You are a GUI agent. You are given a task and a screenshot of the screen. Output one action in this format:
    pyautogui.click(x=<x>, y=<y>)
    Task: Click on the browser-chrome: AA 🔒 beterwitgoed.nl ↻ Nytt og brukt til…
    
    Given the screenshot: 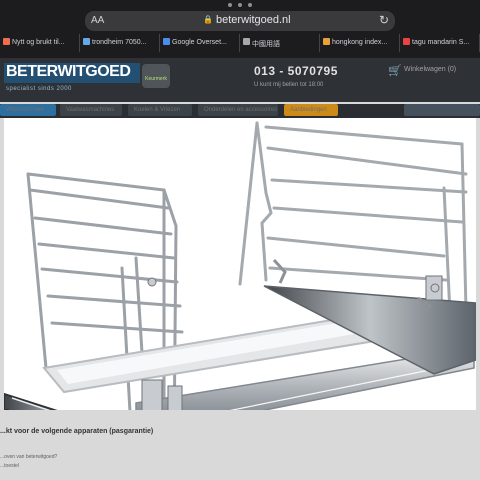 What is the action you would take?
    pyautogui.click(x=240, y=29)
    